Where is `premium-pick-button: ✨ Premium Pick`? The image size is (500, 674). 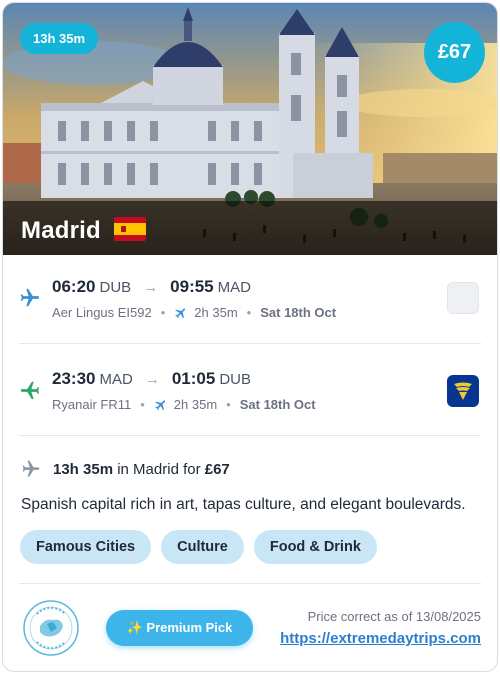
premium-pick-button: ✨ Premium Pick is located at coordinates (179, 628).